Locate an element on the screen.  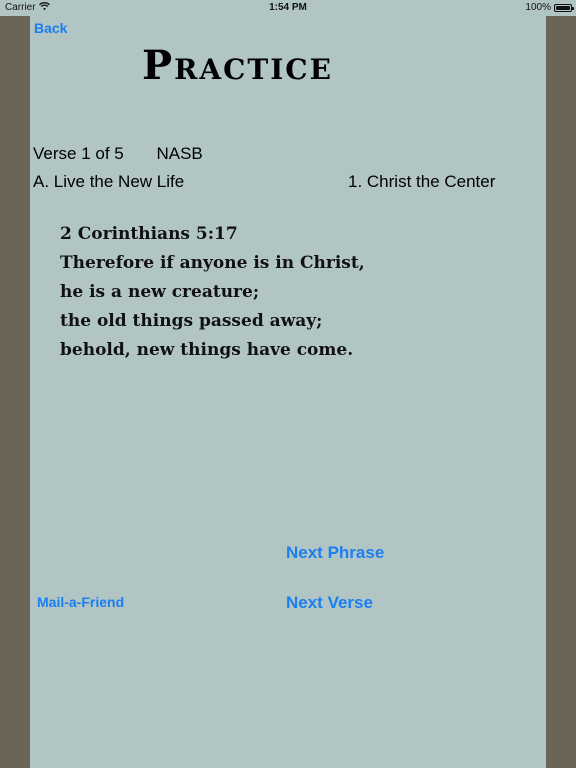
battery-icon is located at coordinates (564, 7).